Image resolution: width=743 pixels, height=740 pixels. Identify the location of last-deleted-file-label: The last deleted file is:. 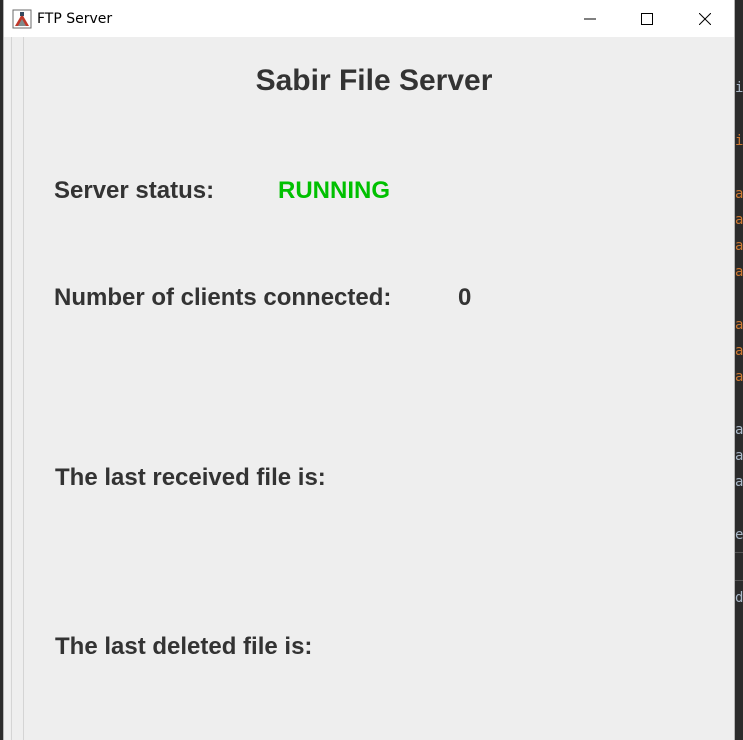
(184, 646).